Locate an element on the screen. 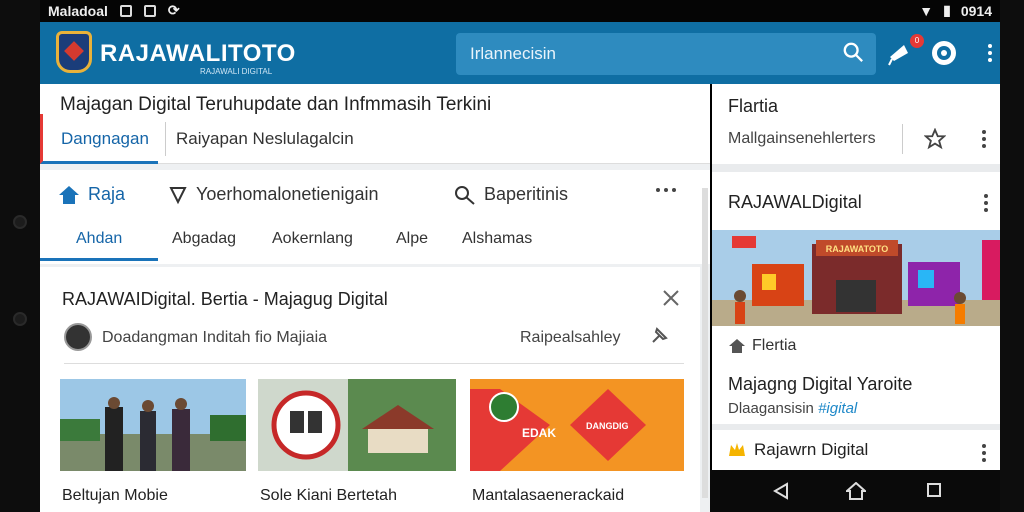  sync-icon: ⟳ is located at coordinates (173, 10).